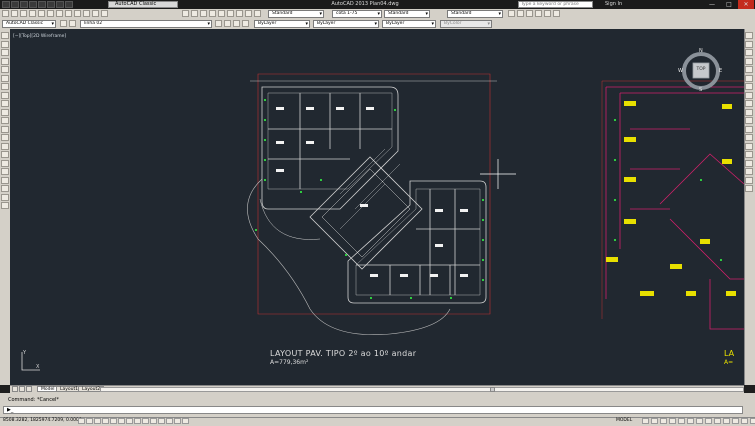  Describe the element at coordinates (5, 35) in the screenshot. I see `draw-tool-1-icon` at that location.